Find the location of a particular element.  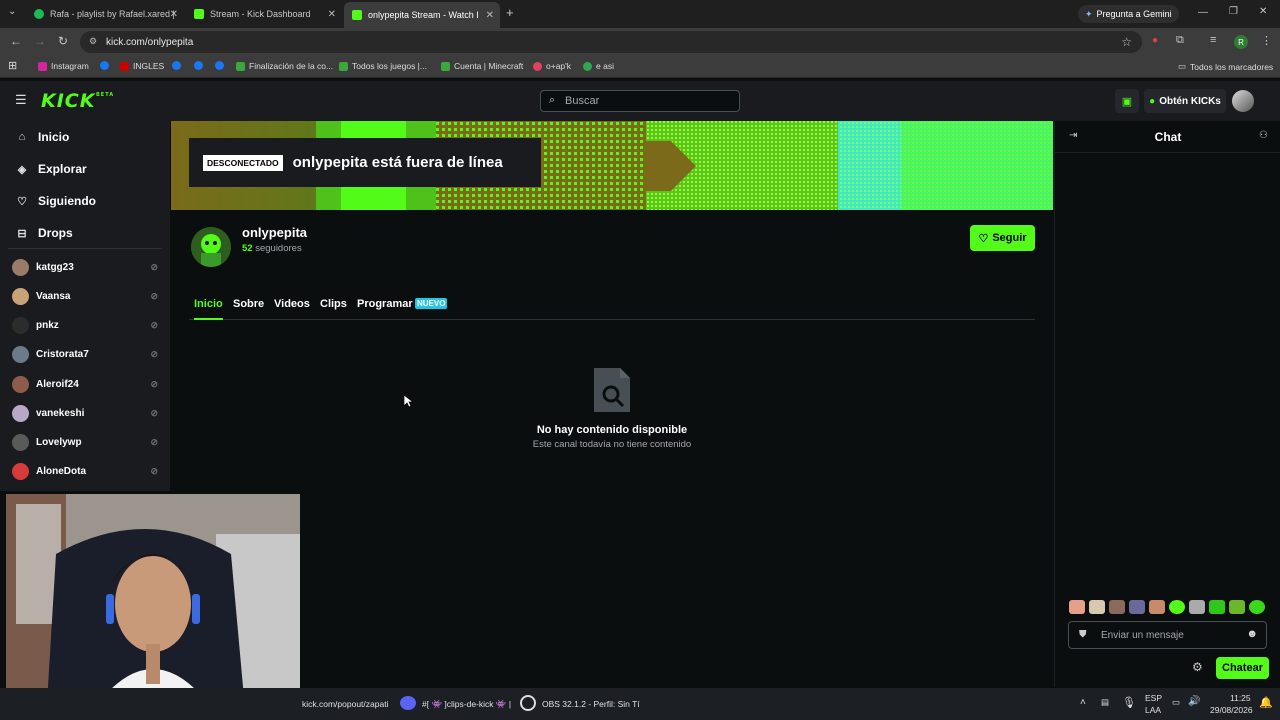

media-control-icon: ≡ is located at coordinates (1213, 40).